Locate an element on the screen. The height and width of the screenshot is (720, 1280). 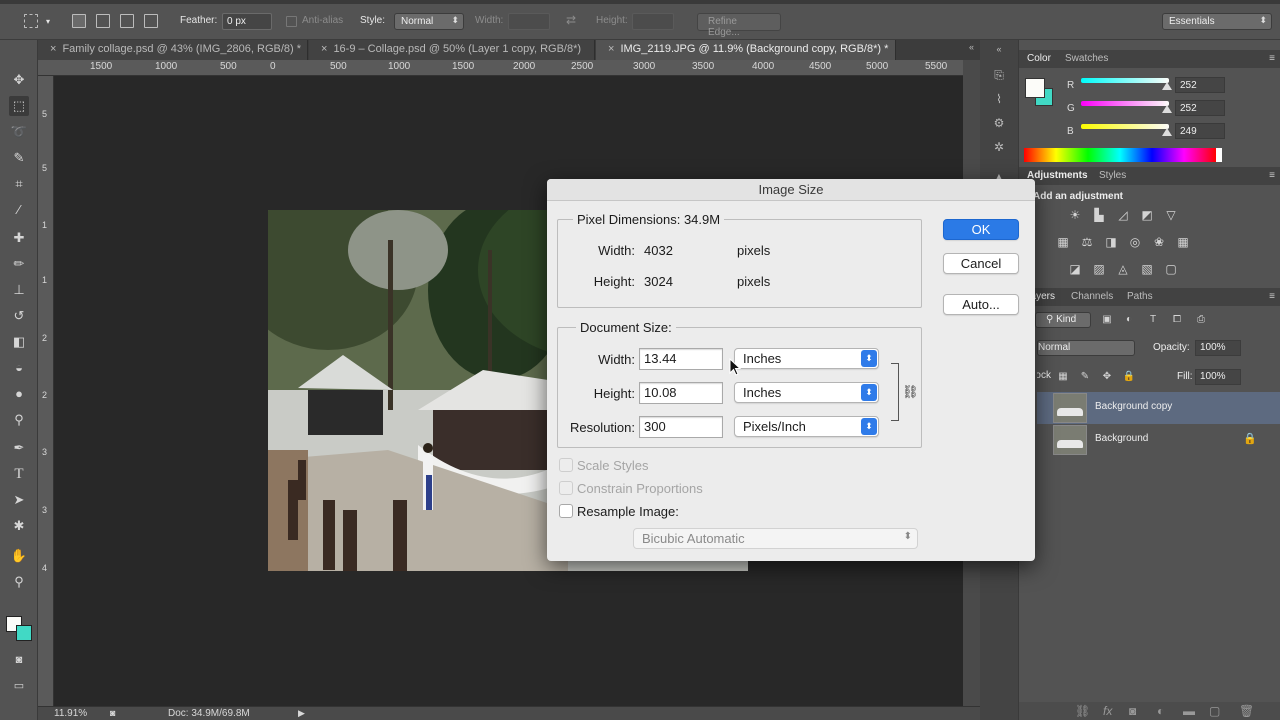
scale-styles-checkbox is located at coordinates (566, 465).